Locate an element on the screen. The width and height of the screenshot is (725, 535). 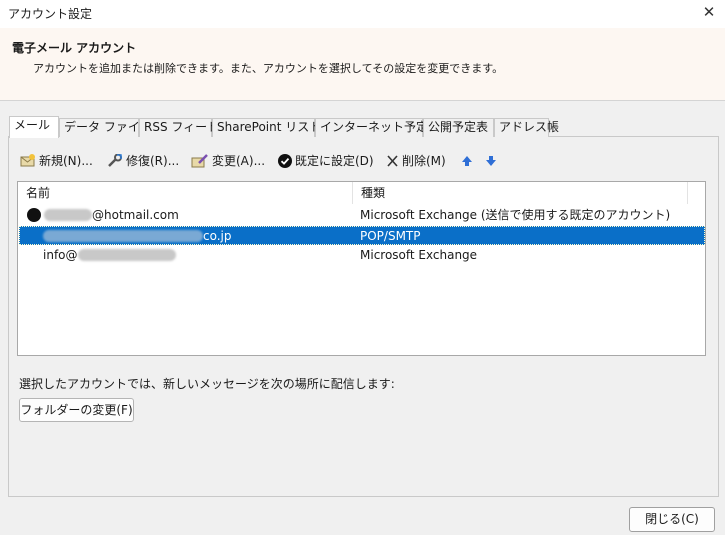
delete-x-icon is located at coordinates (392, 161).